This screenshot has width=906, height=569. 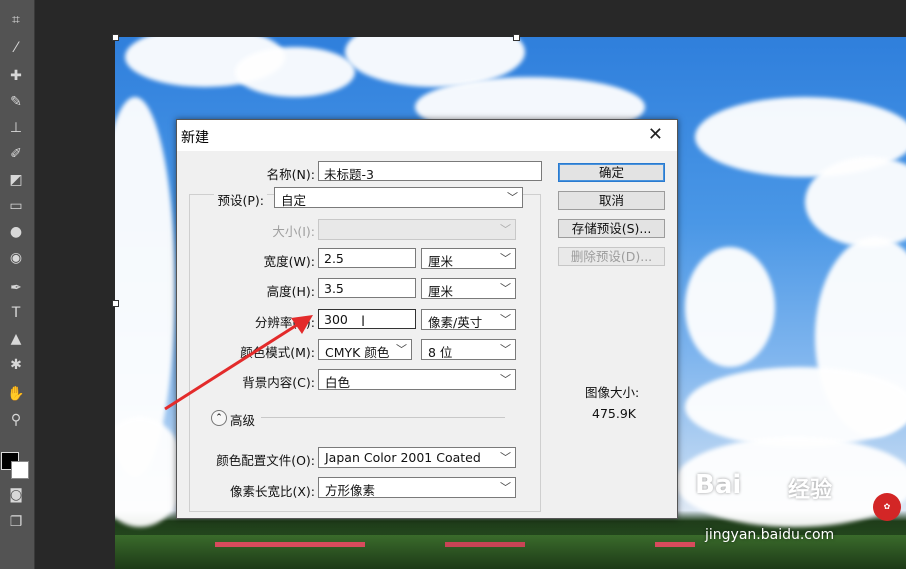 What do you see at coordinates (238, 363) in the screenshot?
I see `annotation-arrow-icon` at bounding box center [238, 363].